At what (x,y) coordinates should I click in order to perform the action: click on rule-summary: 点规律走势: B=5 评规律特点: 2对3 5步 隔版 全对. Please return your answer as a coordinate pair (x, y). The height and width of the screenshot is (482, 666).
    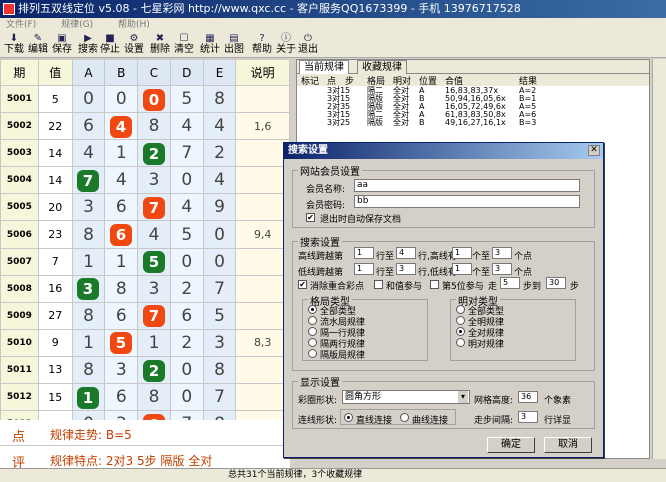
    Looking at the image, I should click on (145, 446).